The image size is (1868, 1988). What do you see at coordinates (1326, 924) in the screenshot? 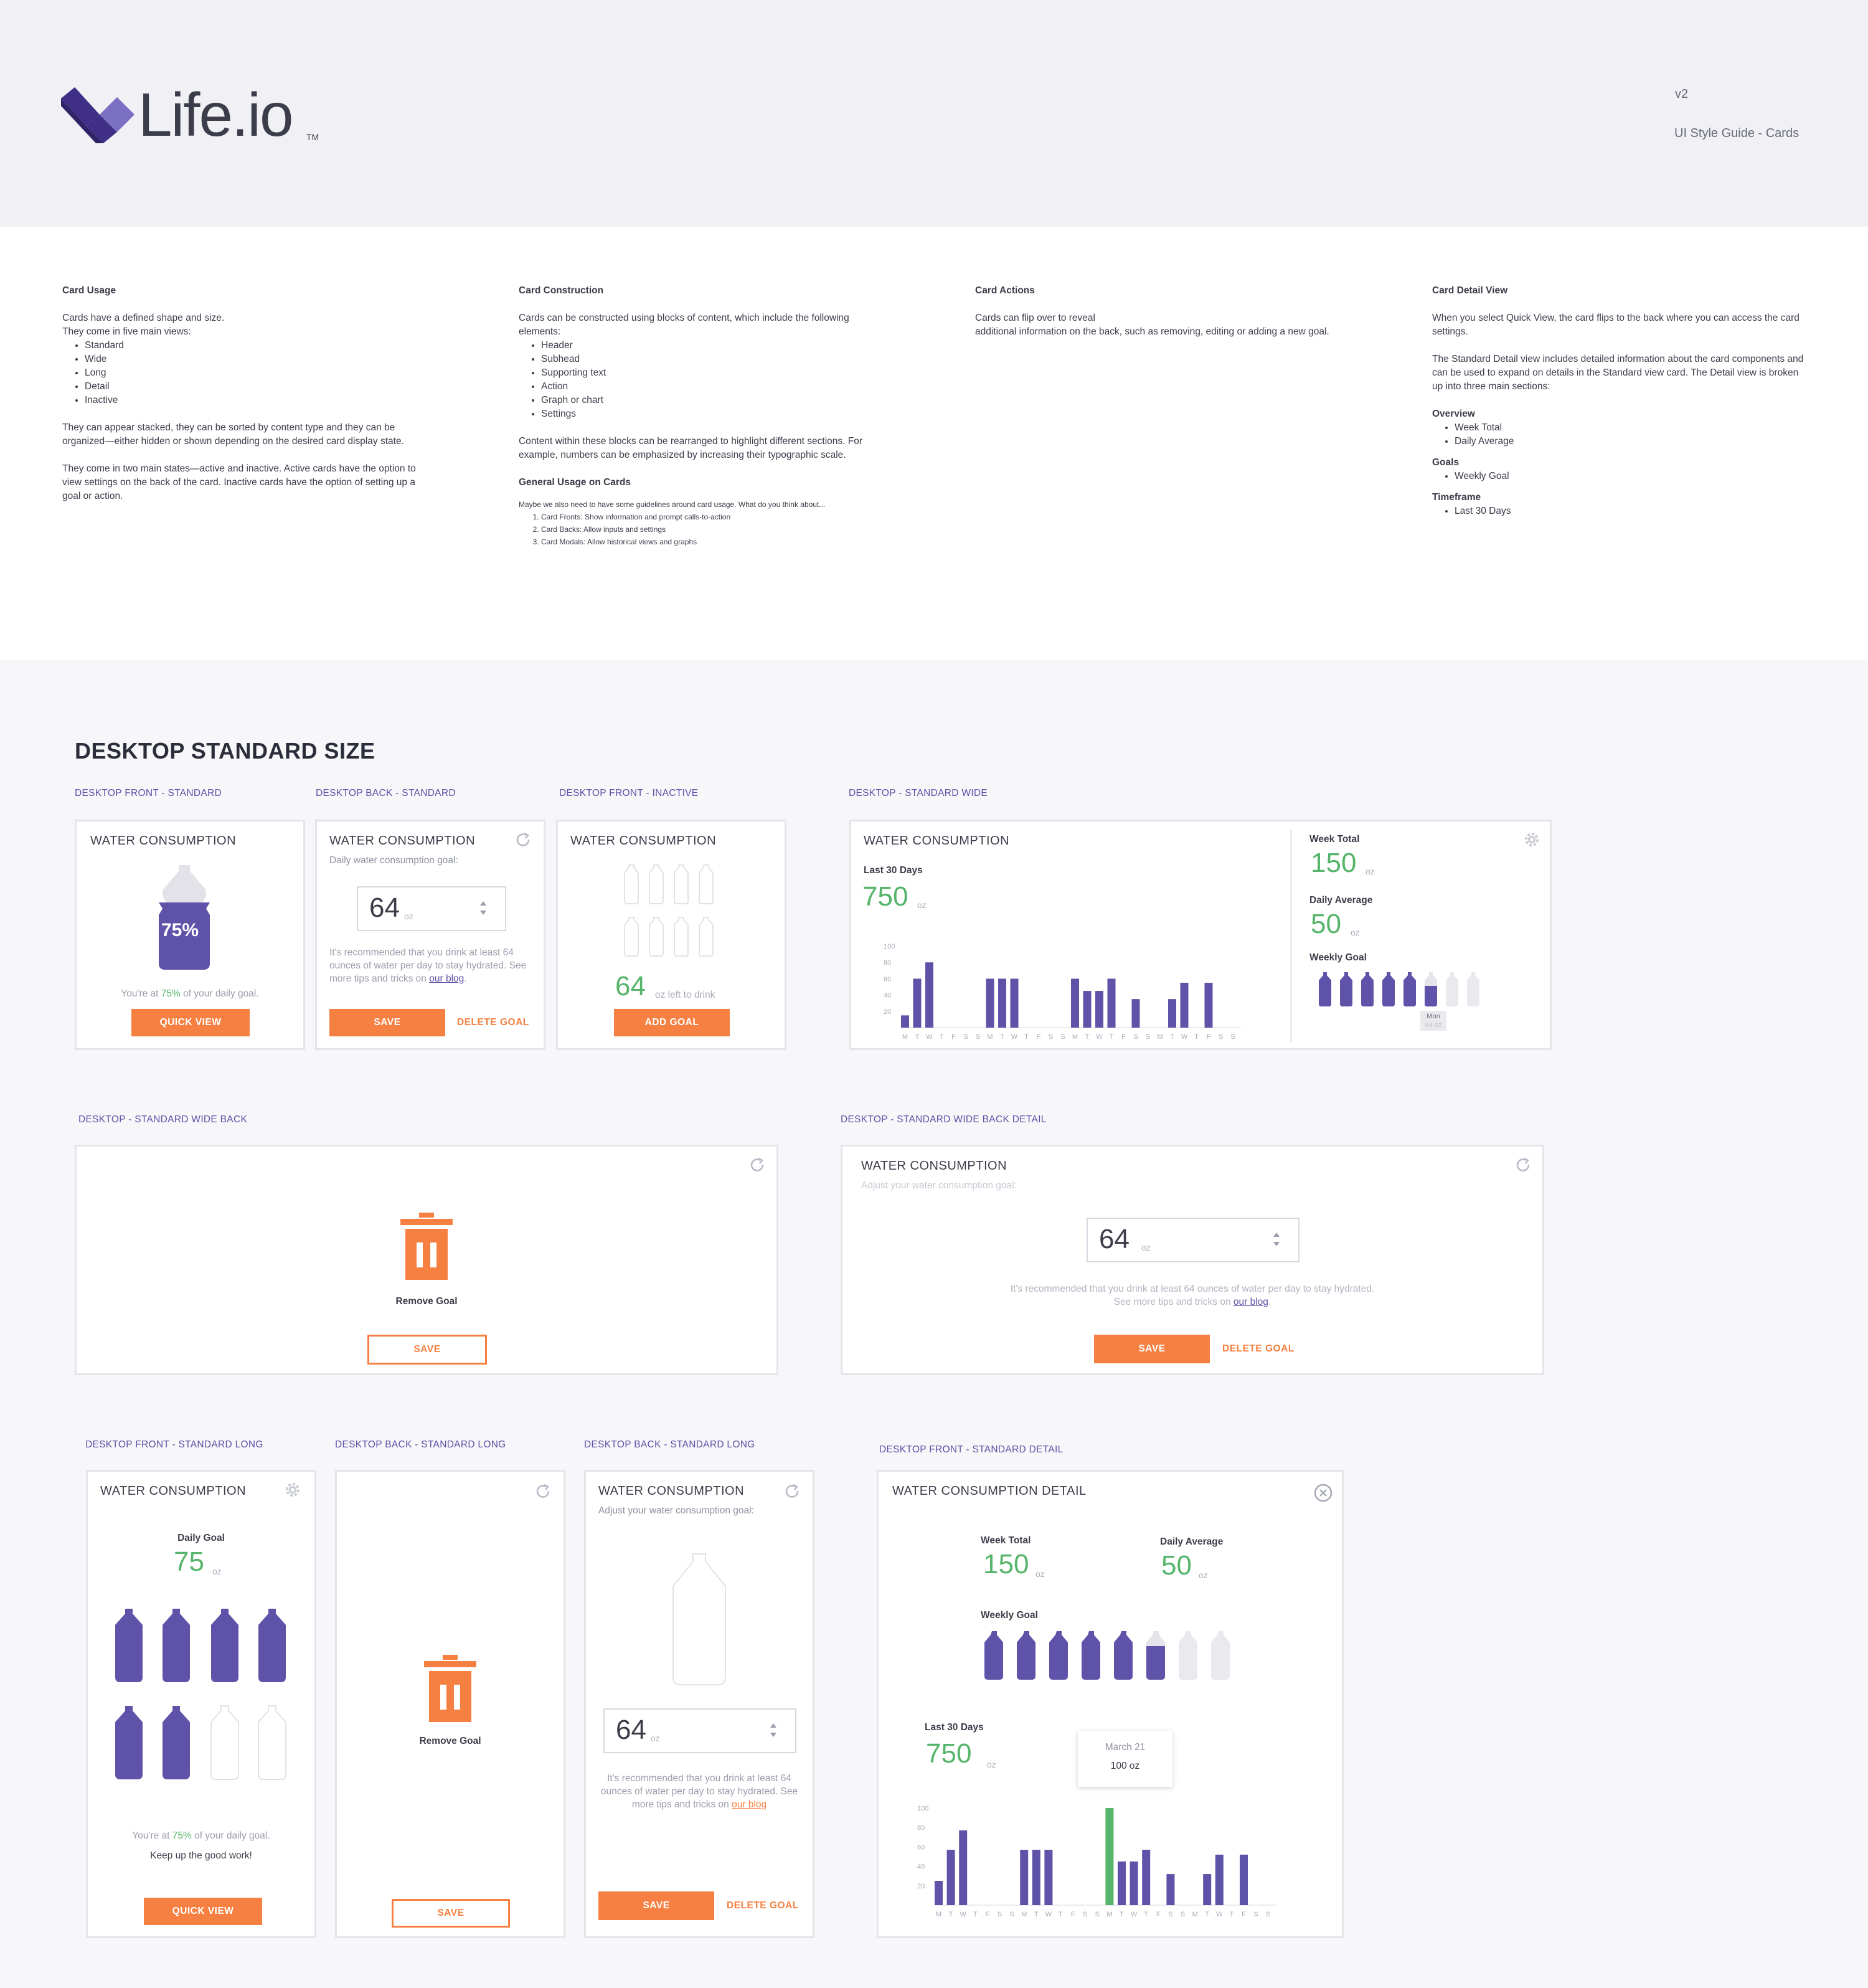
I see `daily-average-value: 50` at bounding box center [1326, 924].